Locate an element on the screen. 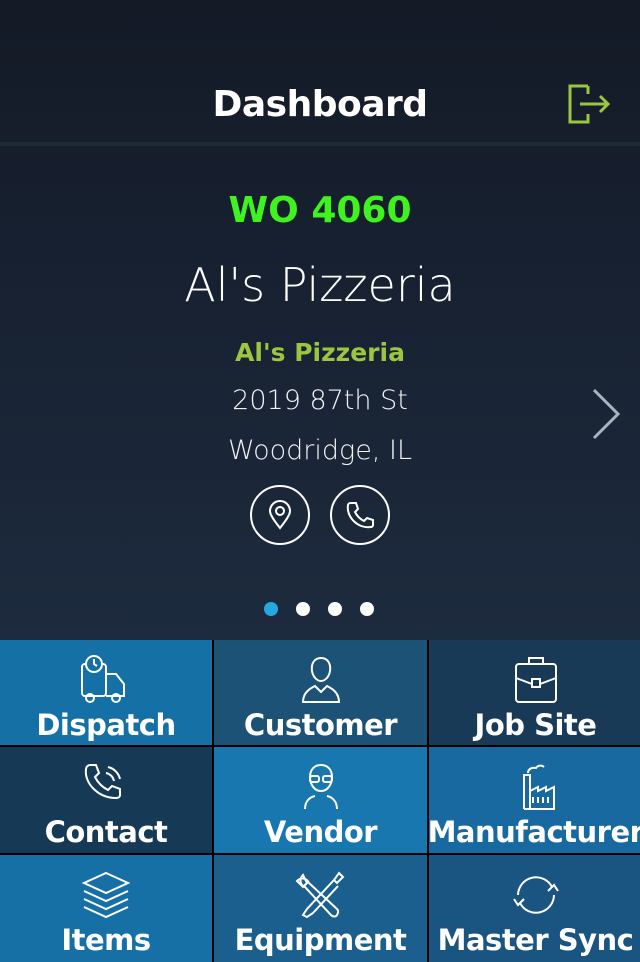 The image size is (640, 962). address-line-1: 2019 87th St is located at coordinates (320, 400).